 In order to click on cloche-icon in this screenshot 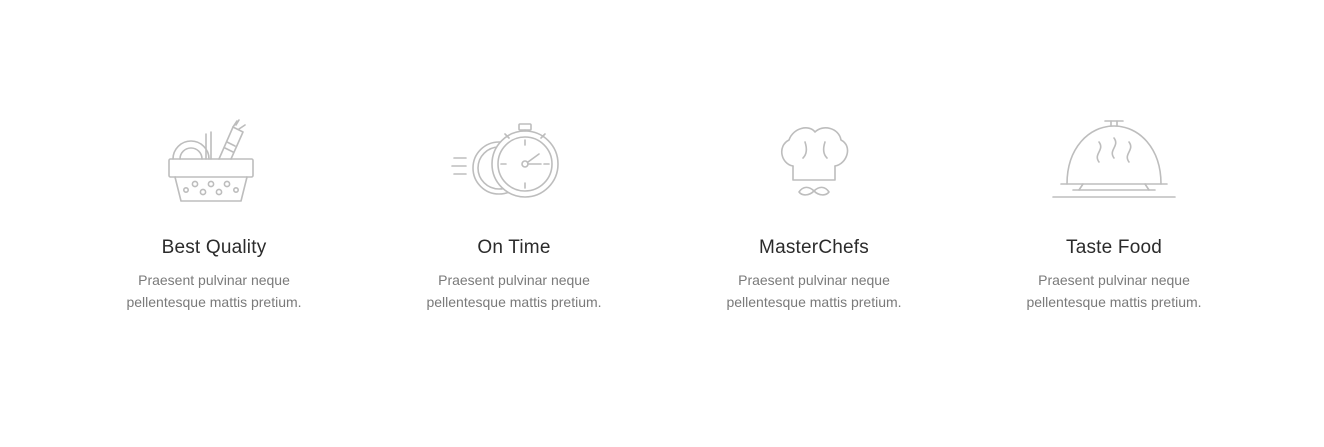, I will do `click(1114, 161)`.